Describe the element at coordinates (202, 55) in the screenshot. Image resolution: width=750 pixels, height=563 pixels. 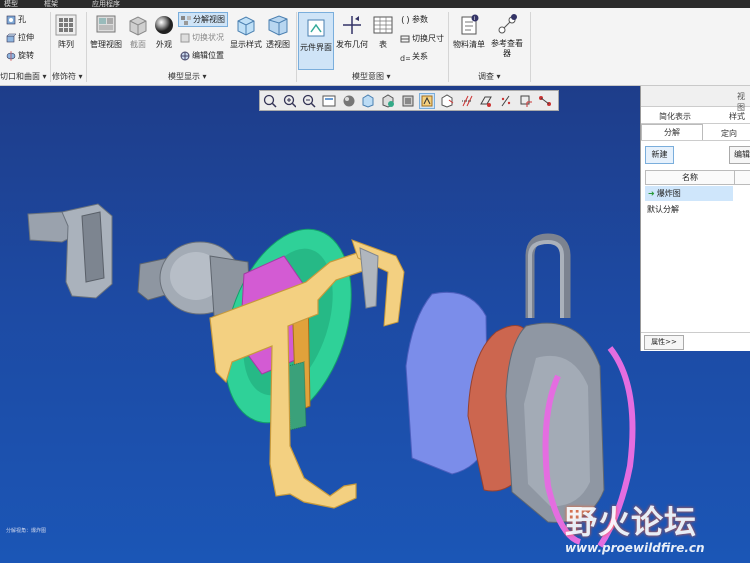
I see `edit-position-button: 编辑位置` at that location.